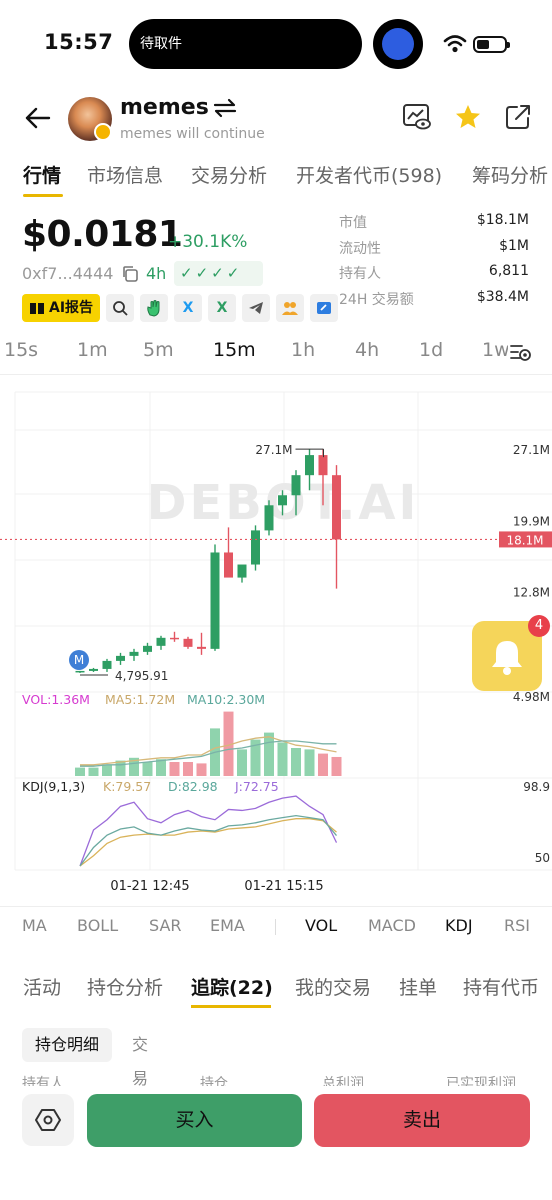 The width and height of the screenshot is (552, 1200). What do you see at coordinates (71, 308) in the screenshot?
I see `ai-report-label: AI报告` at bounding box center [71, 308].